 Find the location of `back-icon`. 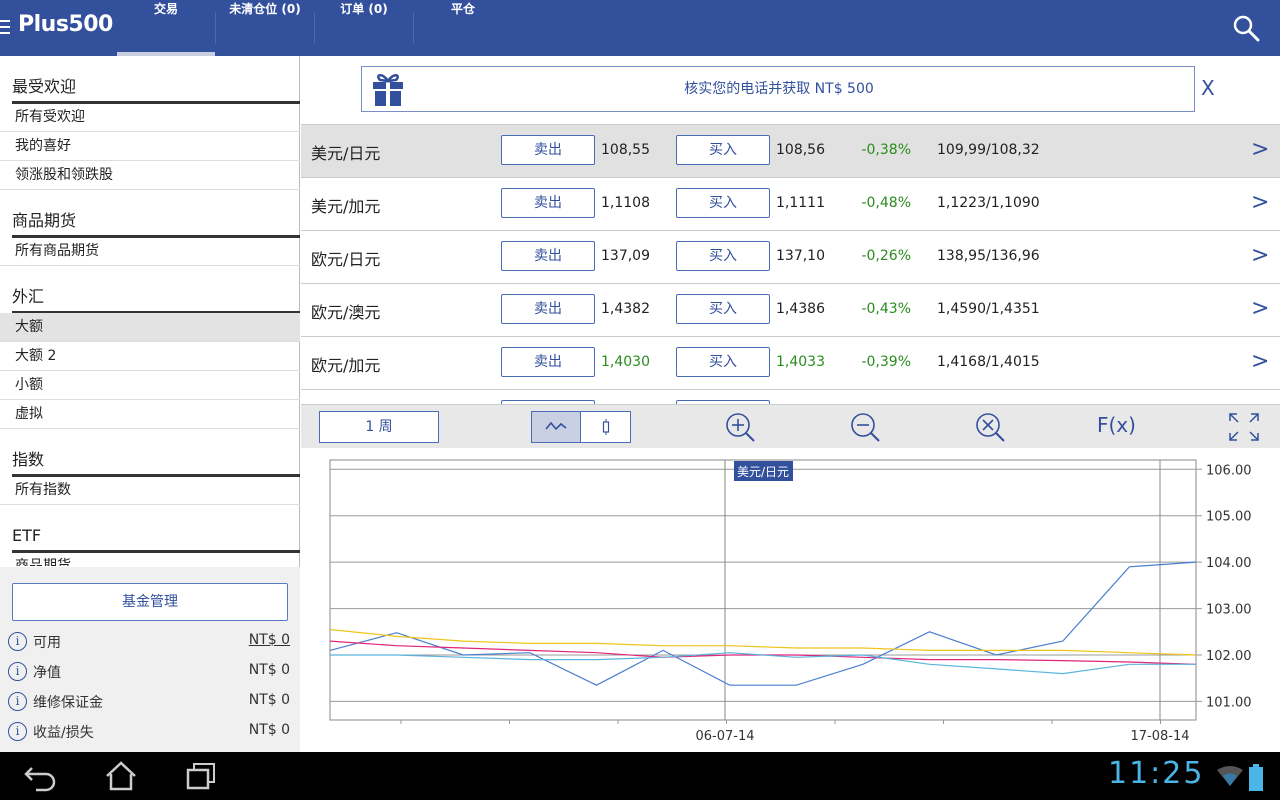

back-icon is located at coordinates (40, 776).